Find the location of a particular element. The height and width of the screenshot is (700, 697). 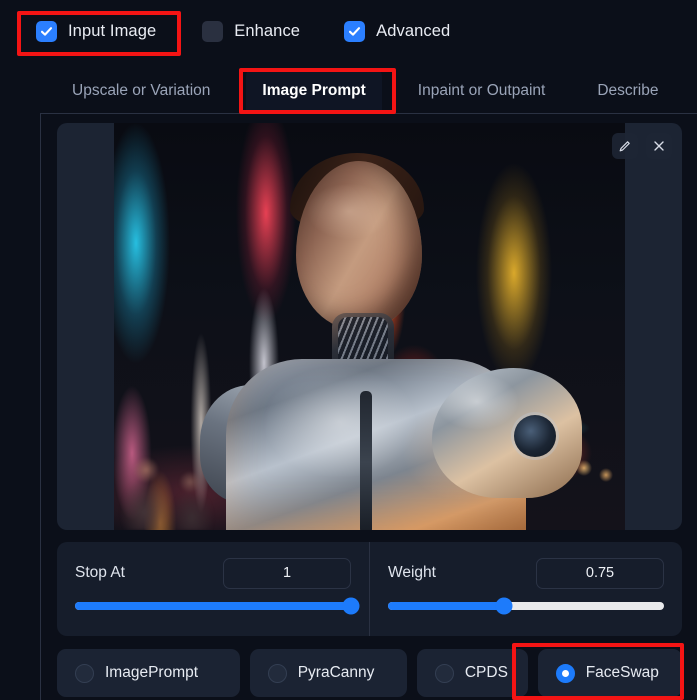

figure-shoulder-port is located at coordinates (535, 436).